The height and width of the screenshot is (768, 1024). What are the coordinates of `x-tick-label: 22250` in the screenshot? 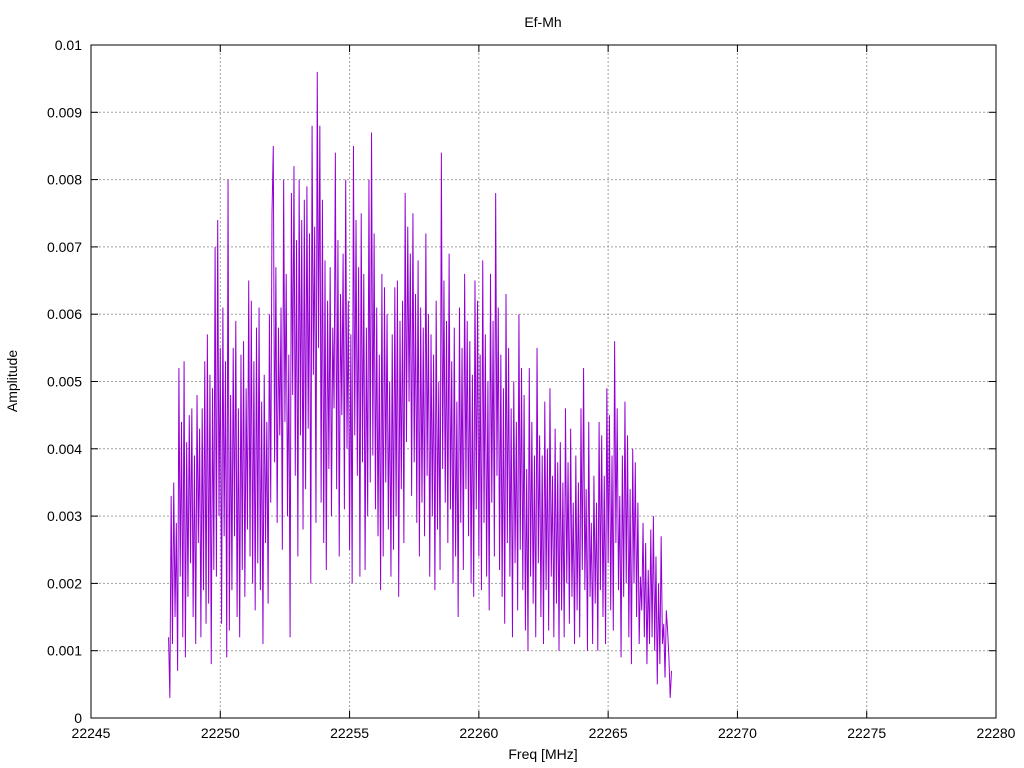 It's located at (220, 733).